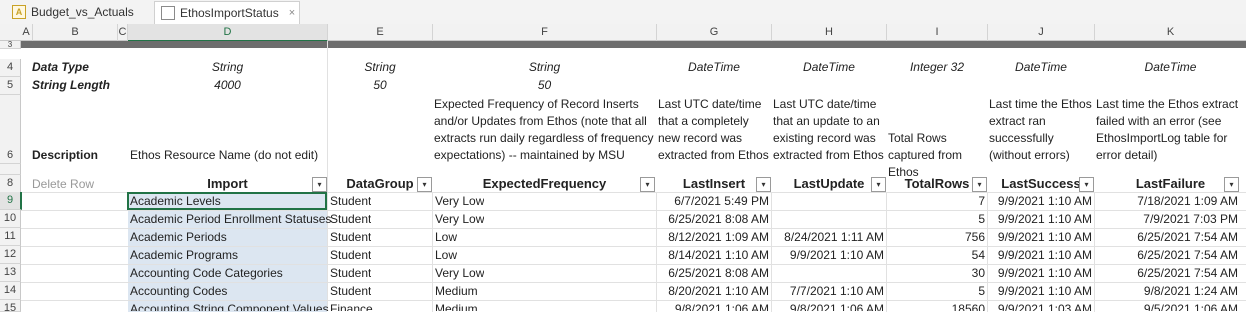  Describe the element at coordinates (168, 13) in the screenshot. I see `document-icon` at that location.